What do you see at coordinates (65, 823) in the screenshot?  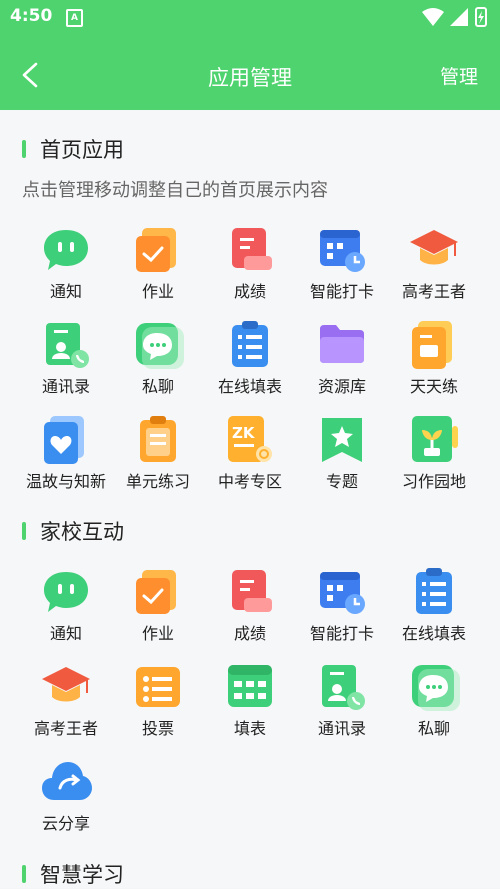 I see `app-item-label: 云分享` at bounding box center [65, 823].